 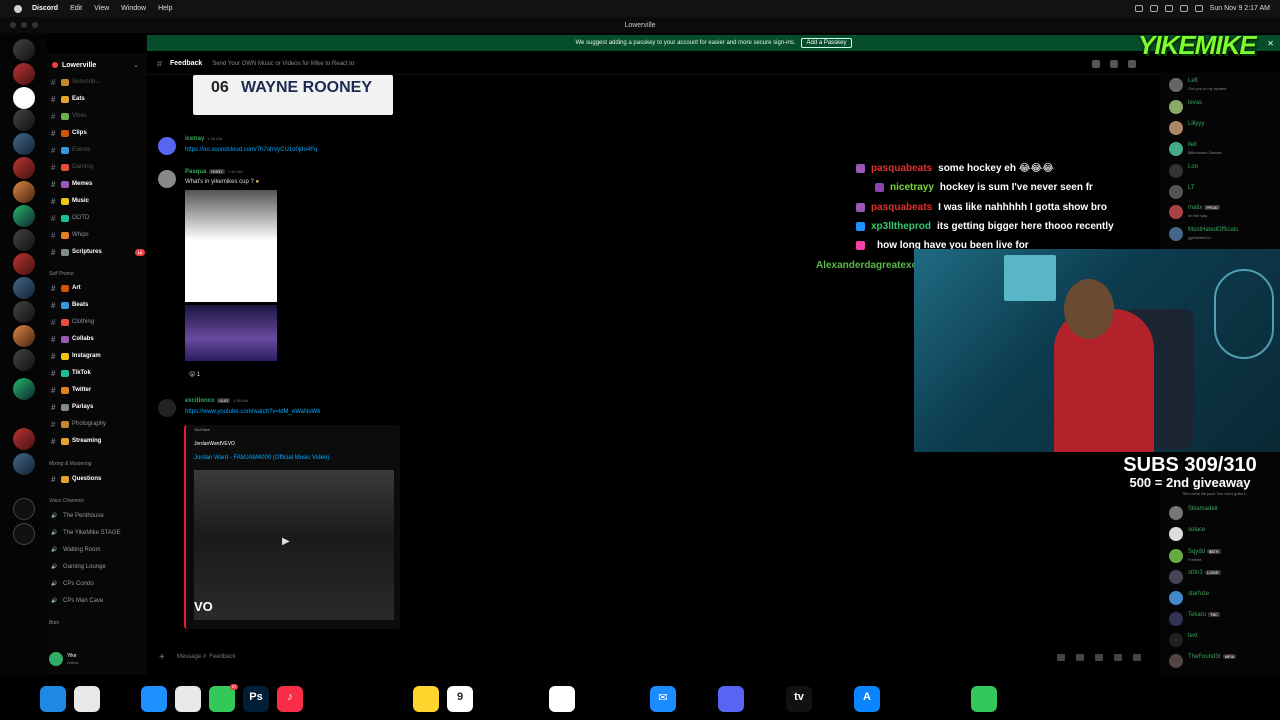 I want to click on attach-plus-icon: +, so click(x=162, y=657).